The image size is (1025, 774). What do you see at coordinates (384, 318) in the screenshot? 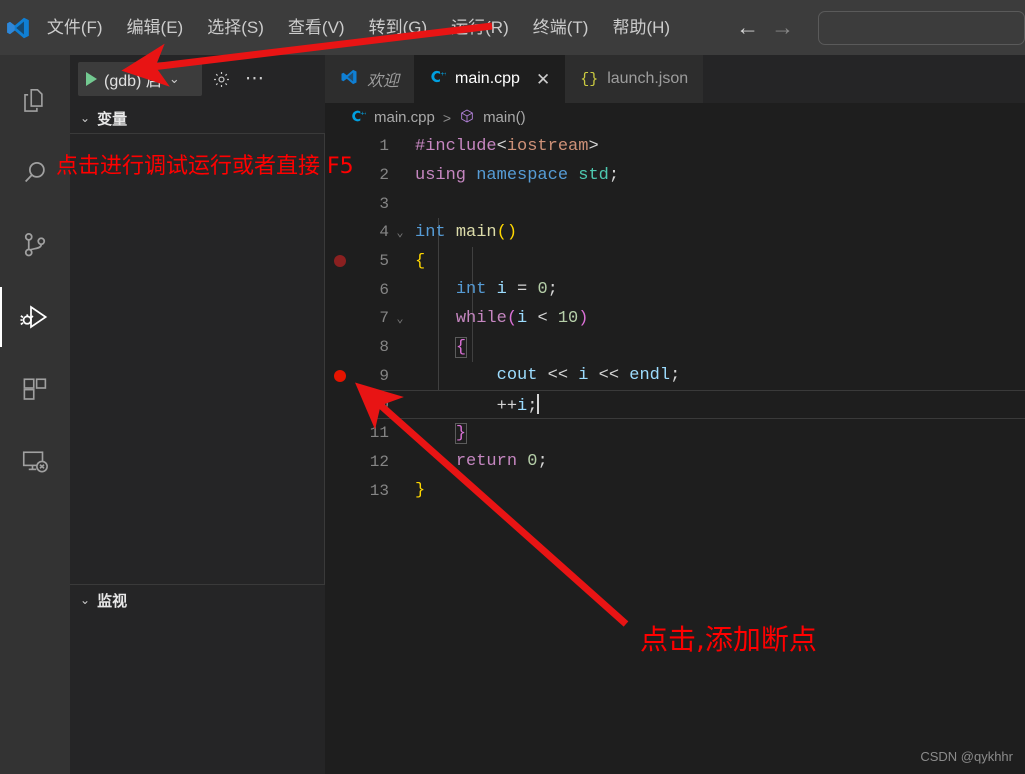
I see `line-number: 7` at bounding box center [384, 318].